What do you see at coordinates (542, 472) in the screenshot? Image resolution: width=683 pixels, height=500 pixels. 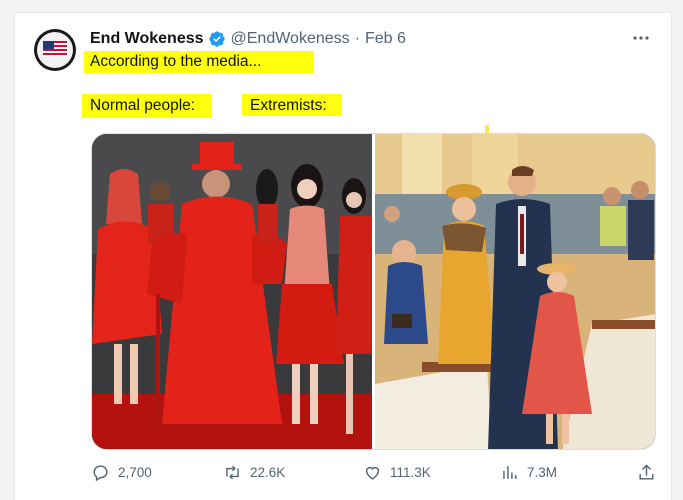 I see `view-count: 7.3M` at bounding box center [542, 472].